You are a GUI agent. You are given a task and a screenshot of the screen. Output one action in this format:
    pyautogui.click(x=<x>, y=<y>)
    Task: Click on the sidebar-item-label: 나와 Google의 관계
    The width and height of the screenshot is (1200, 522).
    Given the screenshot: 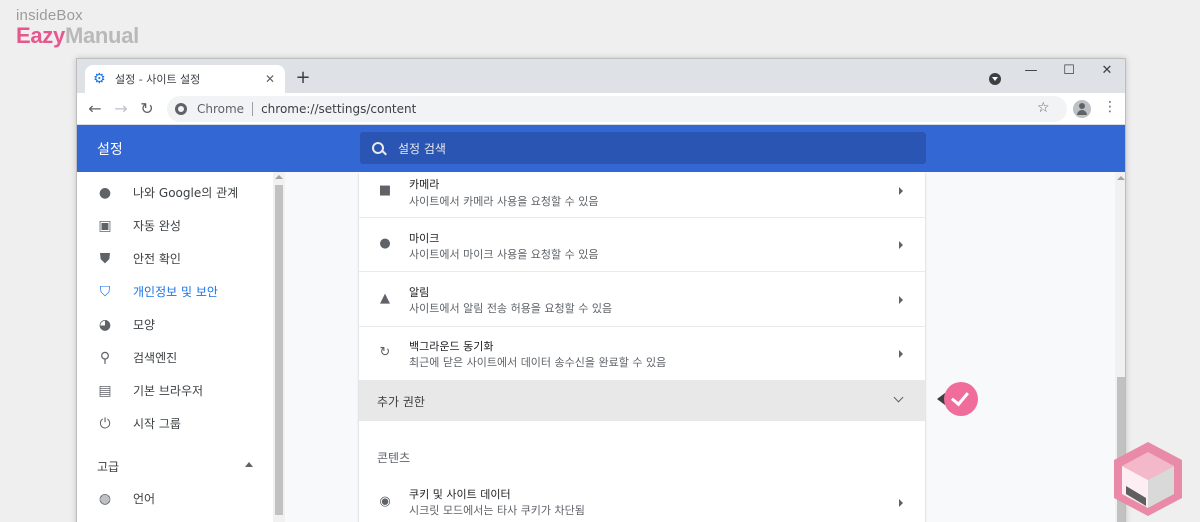 What is the action you would take?
    pyautogui.click(x=186, y=193)
    